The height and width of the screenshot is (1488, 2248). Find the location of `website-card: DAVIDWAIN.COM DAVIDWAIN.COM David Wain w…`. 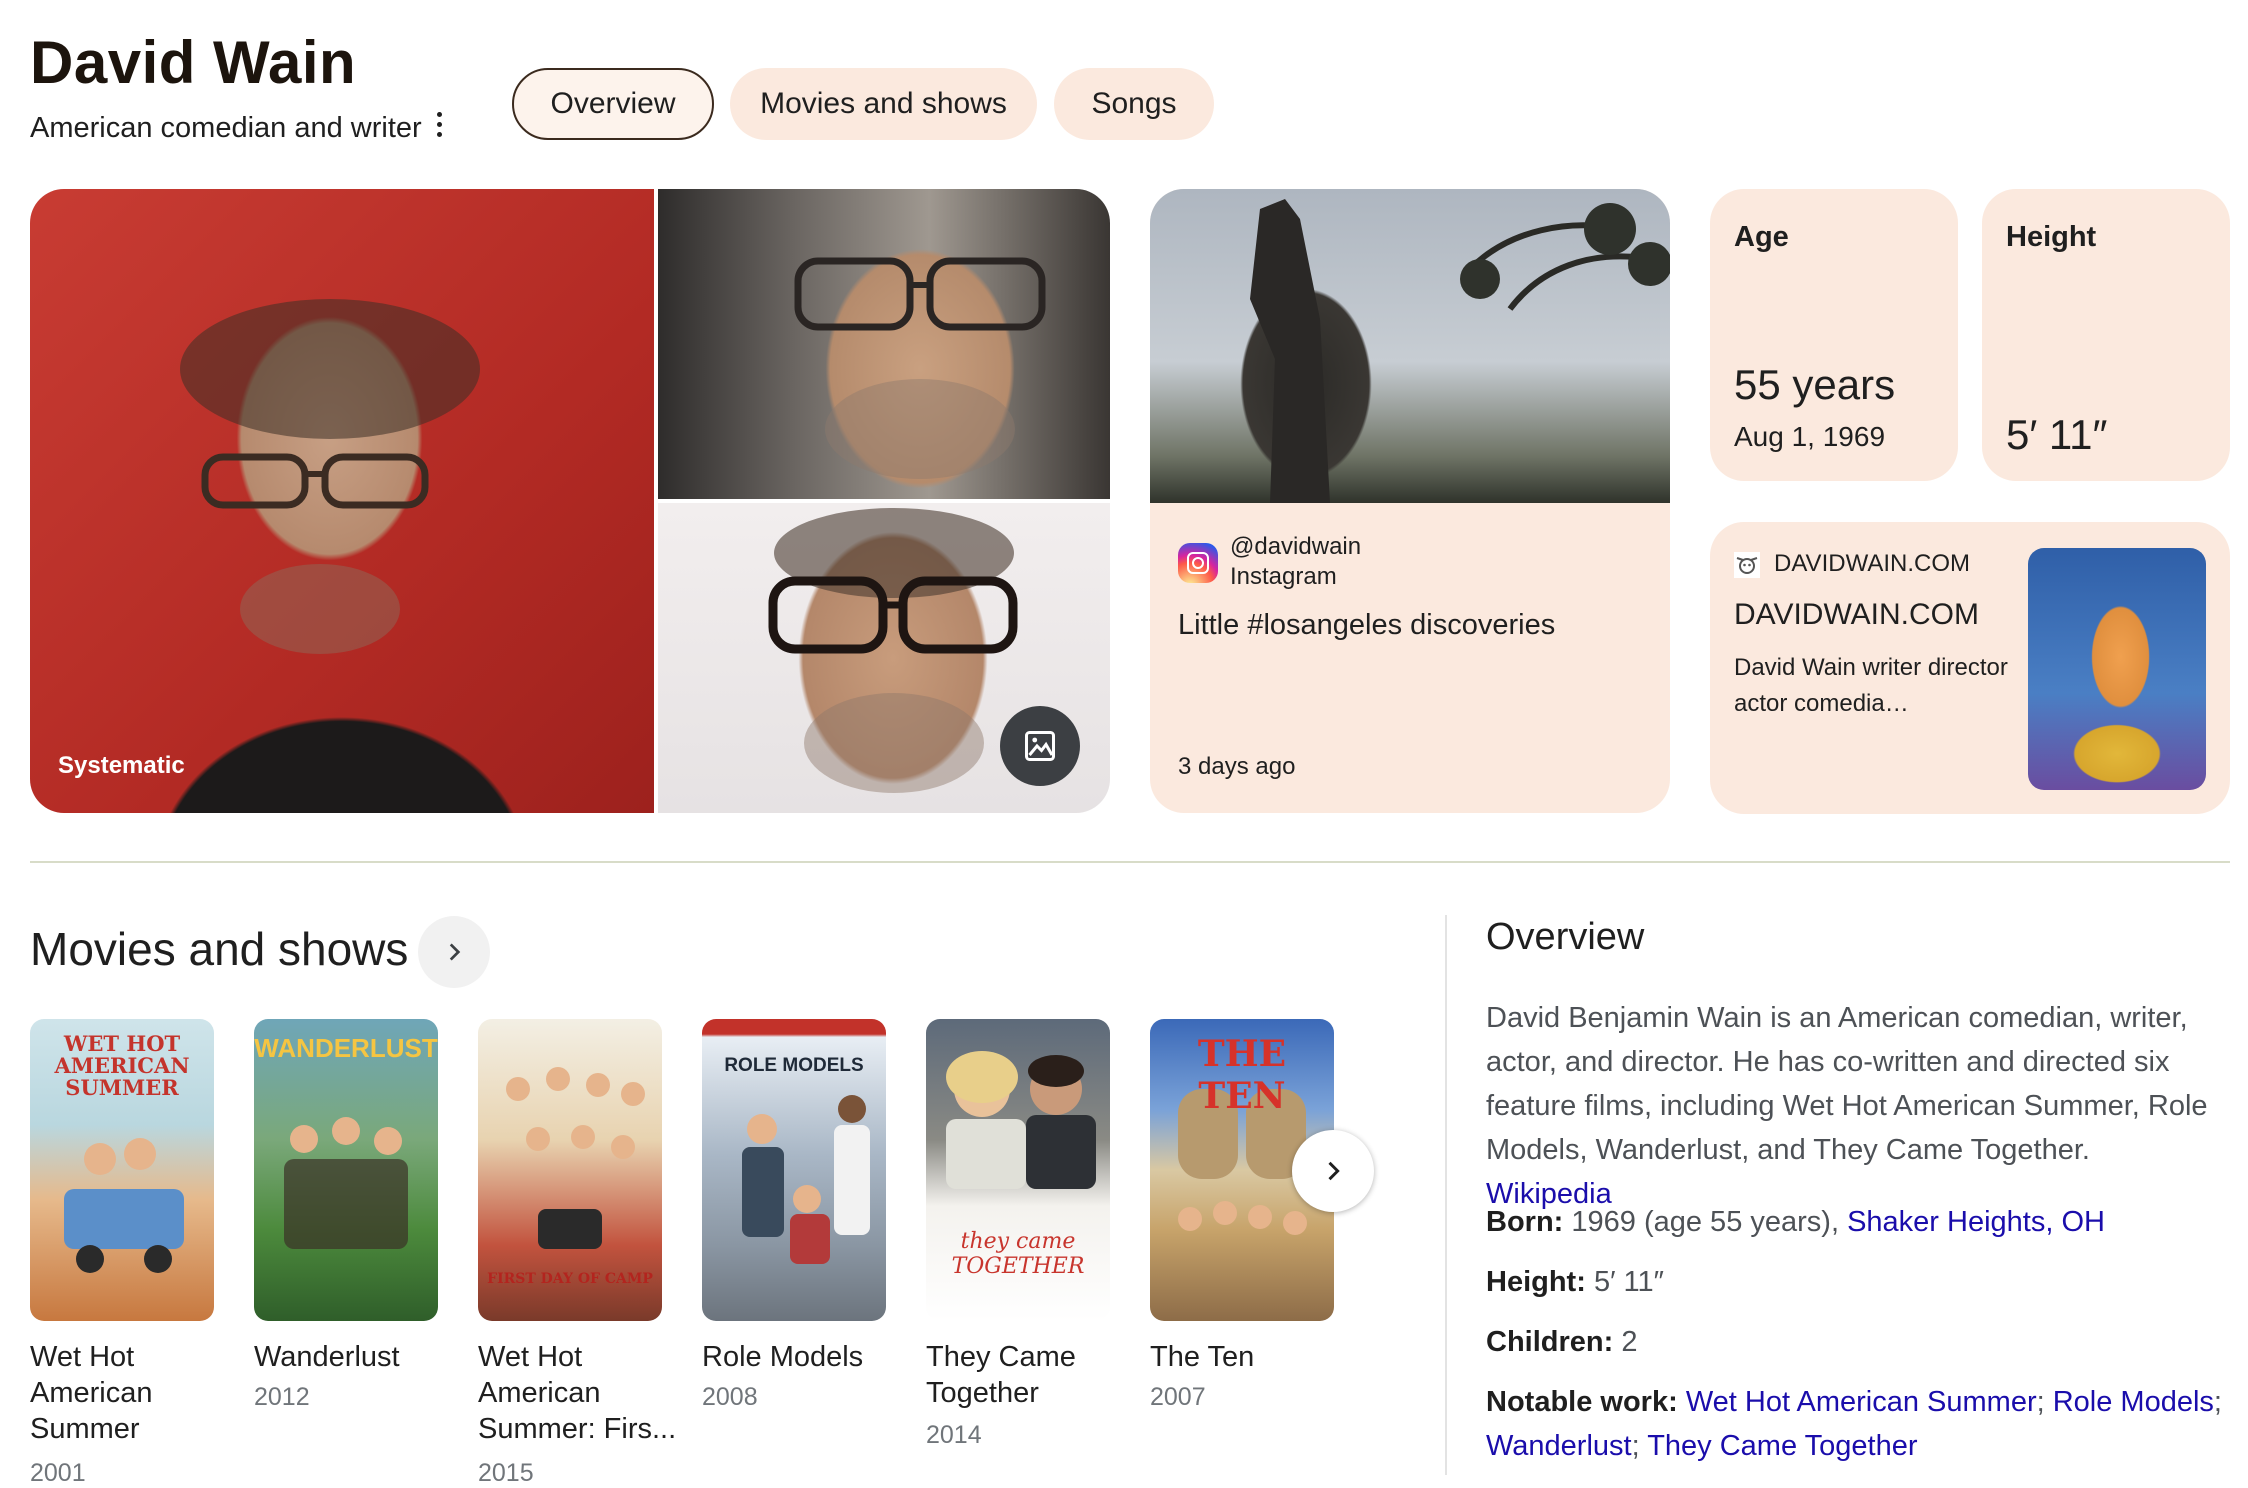

website-card: DAVIDWAIN.COM DAVIDWAIN.COM David Wain w… is located at coordinates (1970, 668).